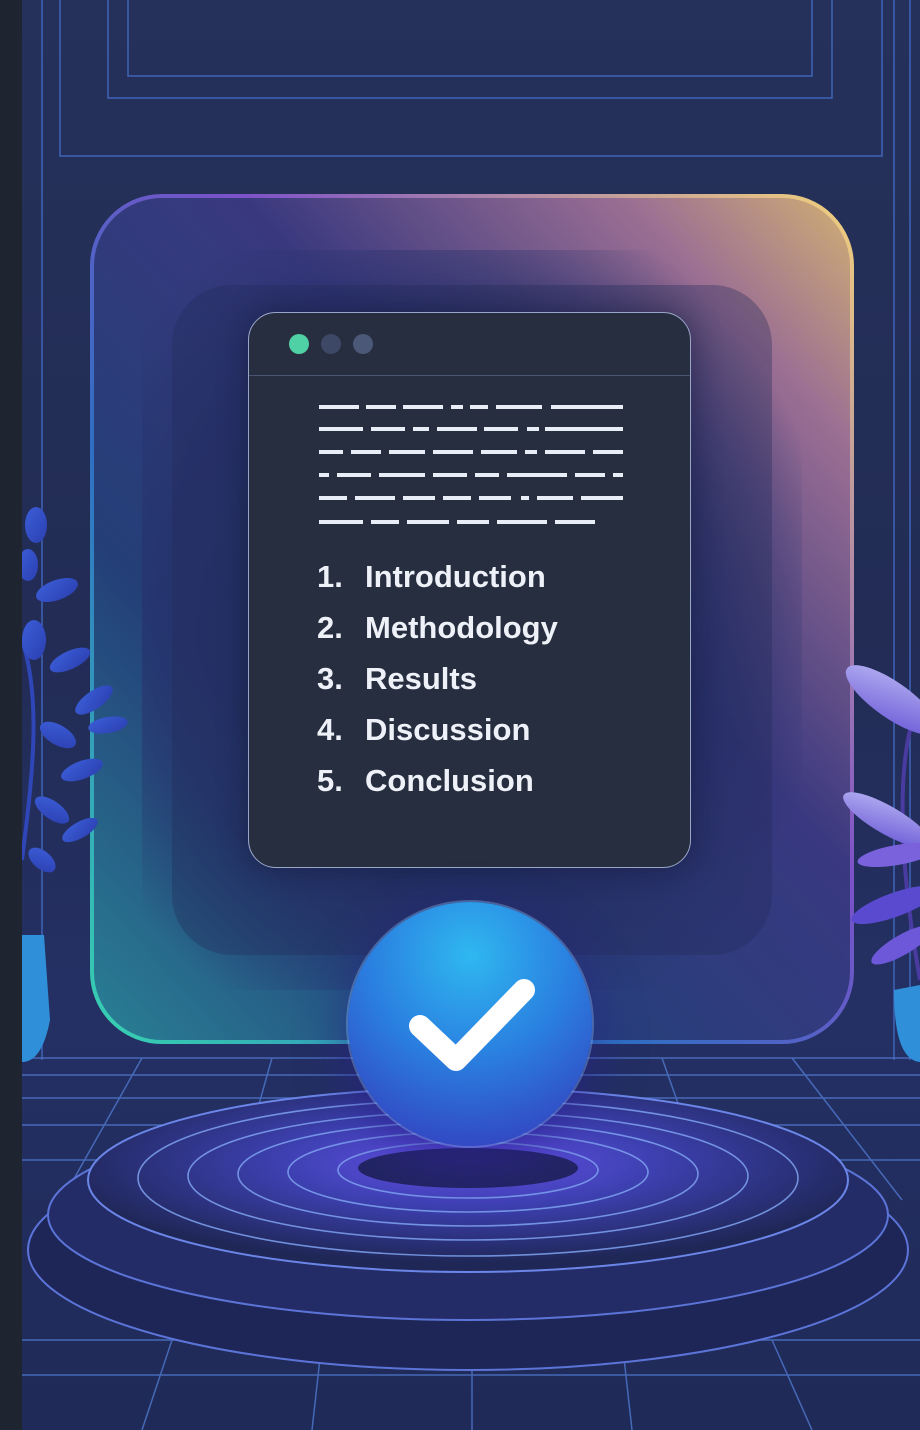  I want to click on toc-item-number: 4., so click(330, 729).